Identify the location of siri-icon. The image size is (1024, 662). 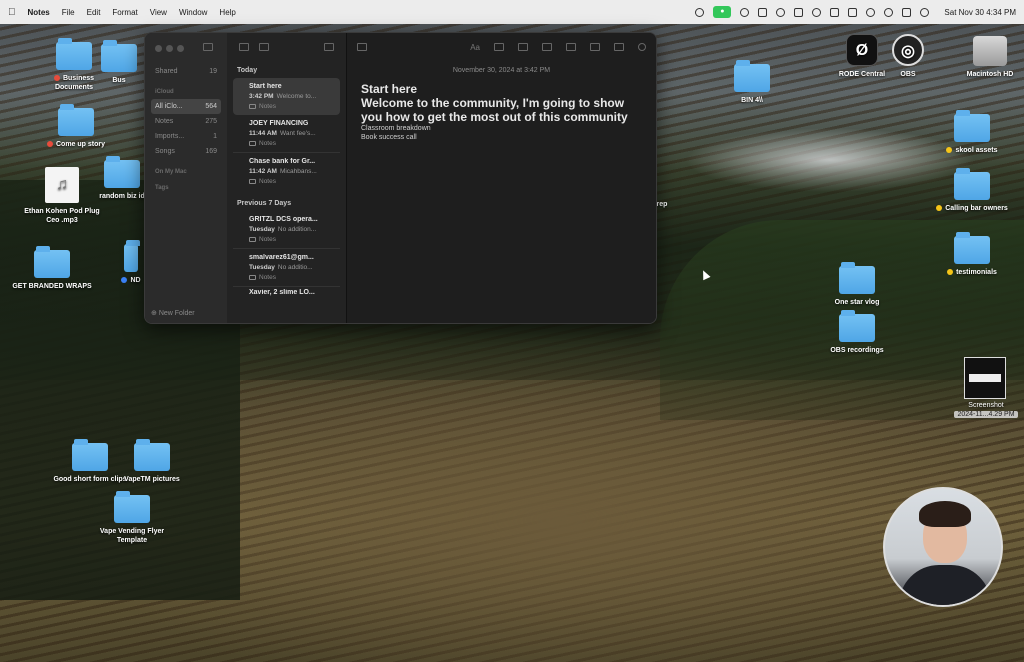
(925, 12).